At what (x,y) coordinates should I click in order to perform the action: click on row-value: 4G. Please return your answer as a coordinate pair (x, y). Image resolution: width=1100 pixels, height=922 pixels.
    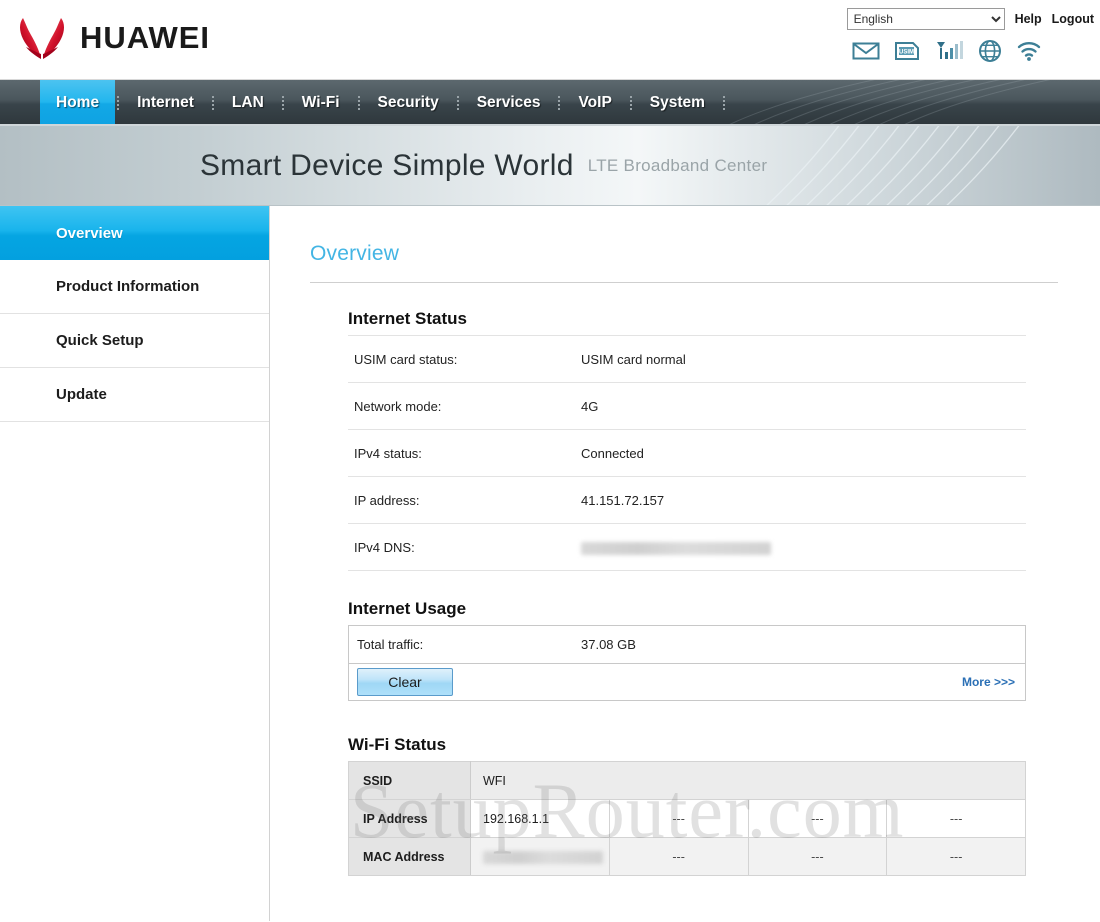
    Looking at the image, I should click on (590, 406).